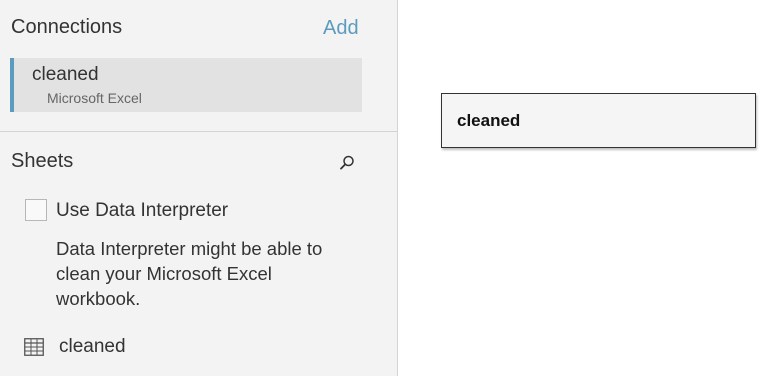 This screenshot has width=772, height=376. I want to click on connection-name: cleaned, so click(65, 74).